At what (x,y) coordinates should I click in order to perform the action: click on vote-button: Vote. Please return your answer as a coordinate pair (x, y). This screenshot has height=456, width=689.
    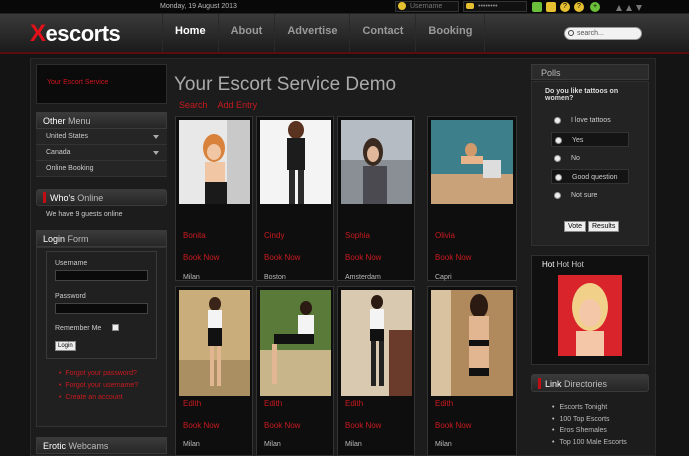
    Looking at the image, I should click on (575, 226).